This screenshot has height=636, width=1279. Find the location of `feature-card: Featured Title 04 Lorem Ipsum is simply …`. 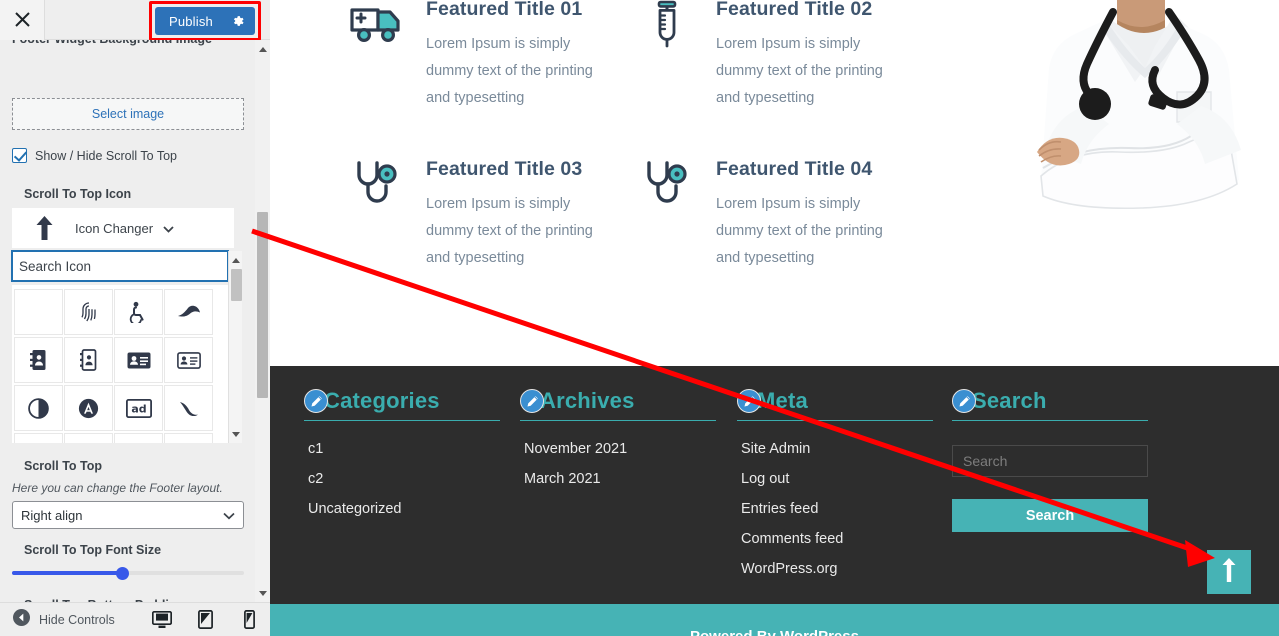

feature-card: Featured Title 04 Lorem Ipsum is simply … is located at coordinates (801, 215).